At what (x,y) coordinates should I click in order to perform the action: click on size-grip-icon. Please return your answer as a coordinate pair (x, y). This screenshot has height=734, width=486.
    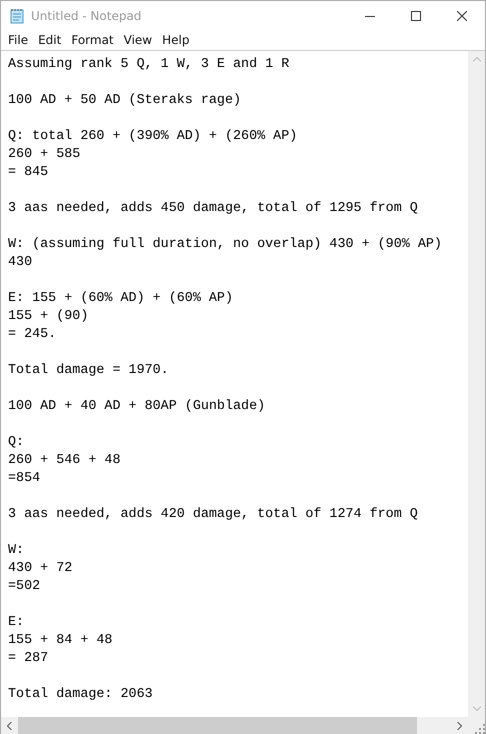
    Looking at the image, I should click on (480, 729).